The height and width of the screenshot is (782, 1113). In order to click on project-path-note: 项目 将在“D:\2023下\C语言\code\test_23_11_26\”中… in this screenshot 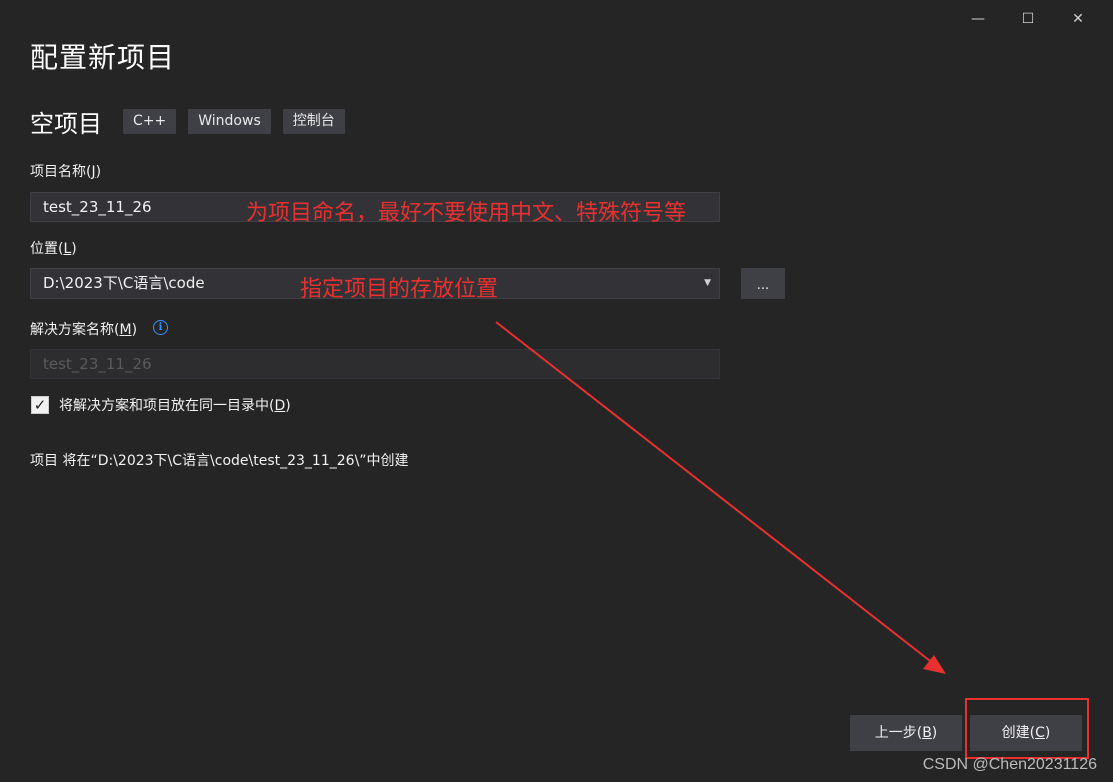, I will do `click(219, 461)`.